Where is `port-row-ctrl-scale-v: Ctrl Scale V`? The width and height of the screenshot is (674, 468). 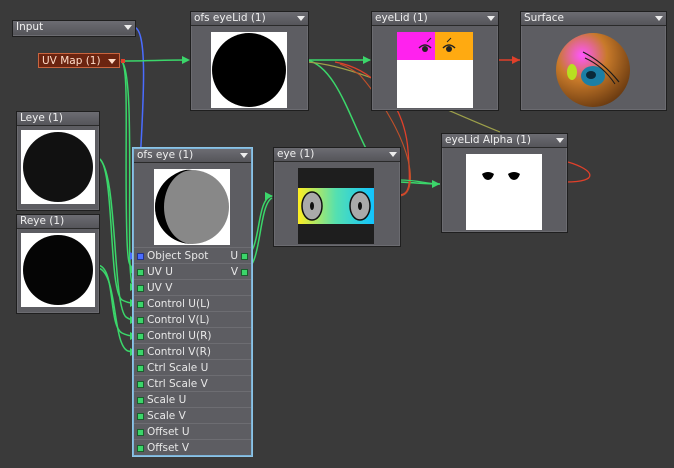 port-row-ctrl-scale-v: Ctrl Scale V is located at coordinates (192, 383).